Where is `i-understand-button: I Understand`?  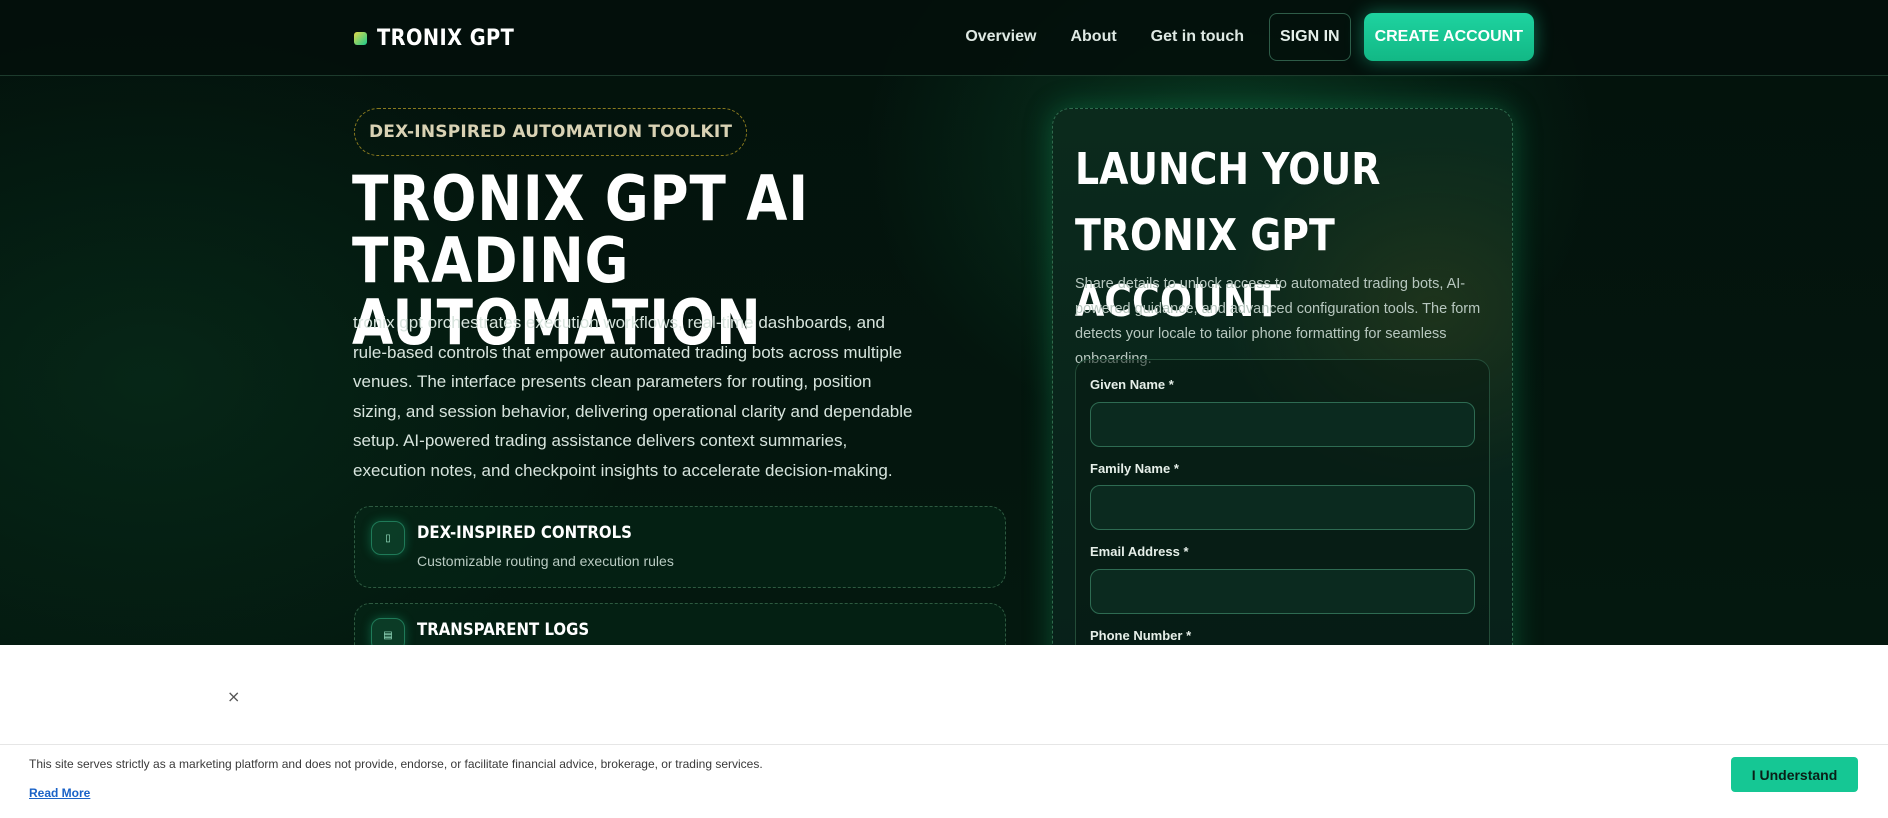 i-understand-button: I Understand is located at coordinates (1794, 774).